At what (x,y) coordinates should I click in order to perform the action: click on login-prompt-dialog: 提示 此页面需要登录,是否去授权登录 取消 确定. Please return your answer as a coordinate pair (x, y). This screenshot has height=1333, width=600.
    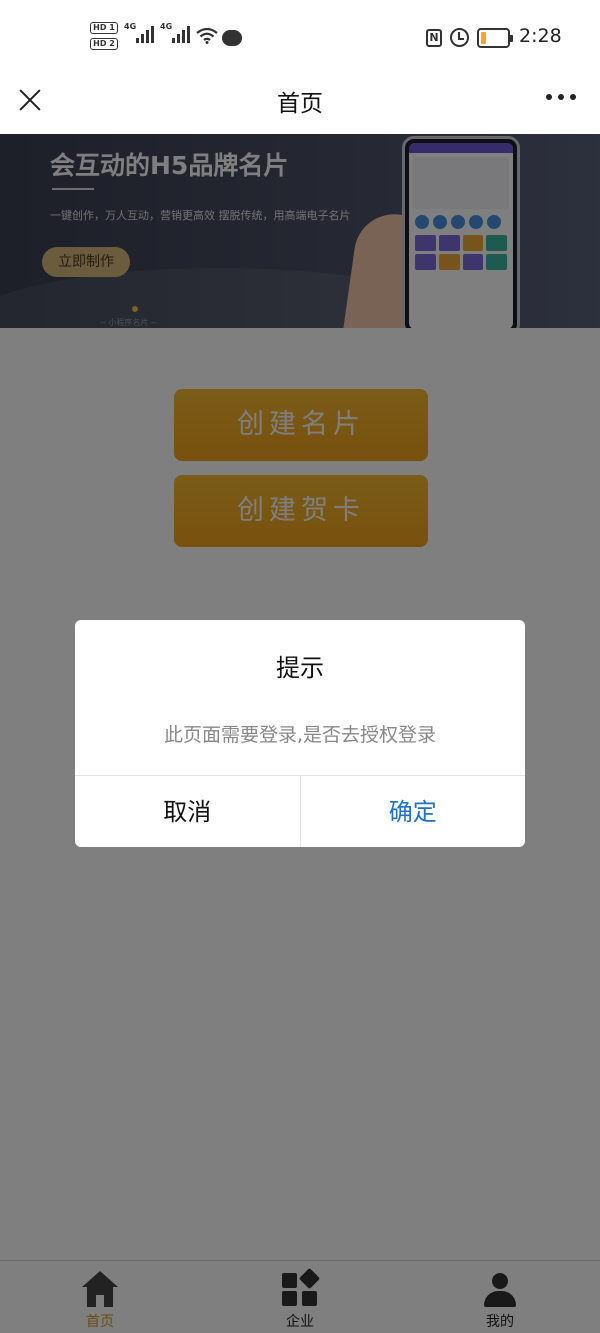
    Looking at the image, I should click on (300, 733).